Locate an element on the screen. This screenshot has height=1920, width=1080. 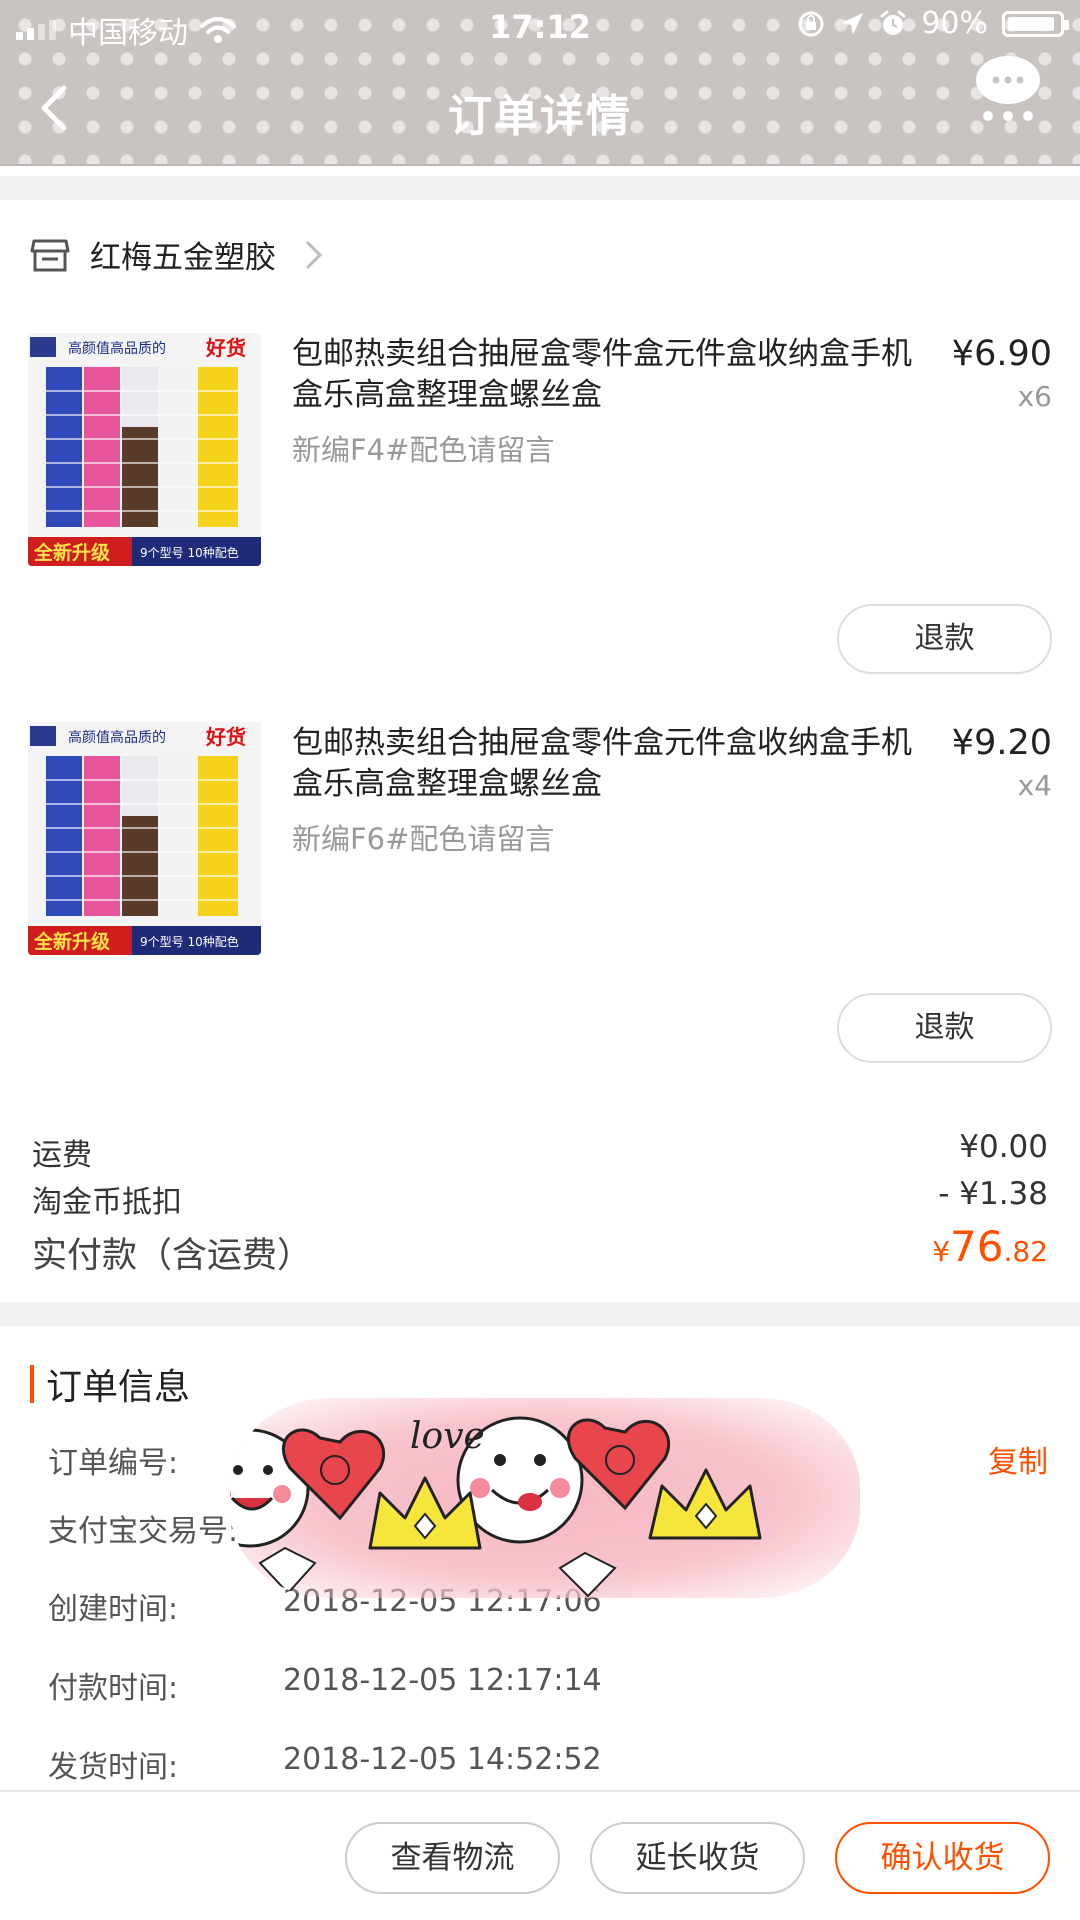
crown-icon is located at coordinates (705, 1504).